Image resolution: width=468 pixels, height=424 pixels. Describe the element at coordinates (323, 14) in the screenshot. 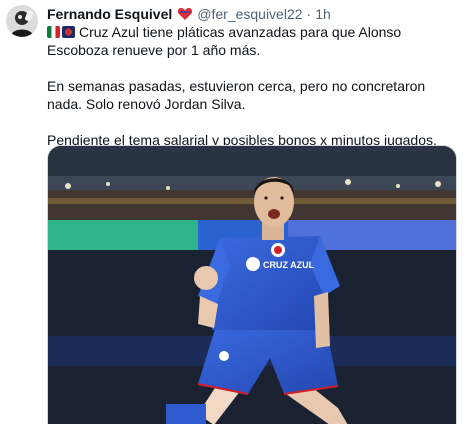

I see `timestamp: 1h` at that location.